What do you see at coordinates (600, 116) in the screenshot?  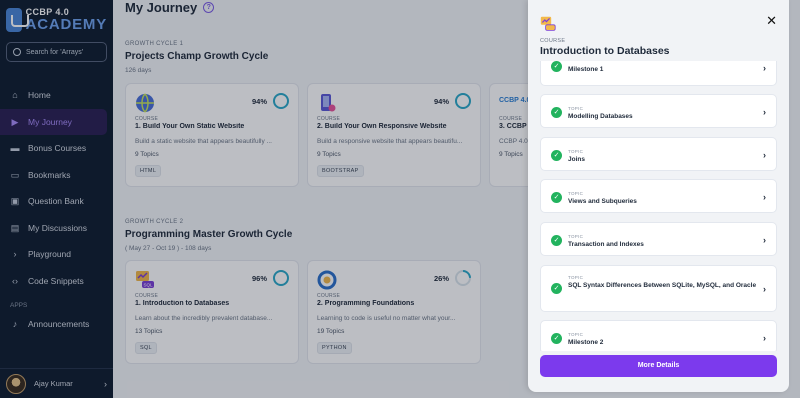 I see `topic-title: Modelling Databases` at bounding box center [600, 116].